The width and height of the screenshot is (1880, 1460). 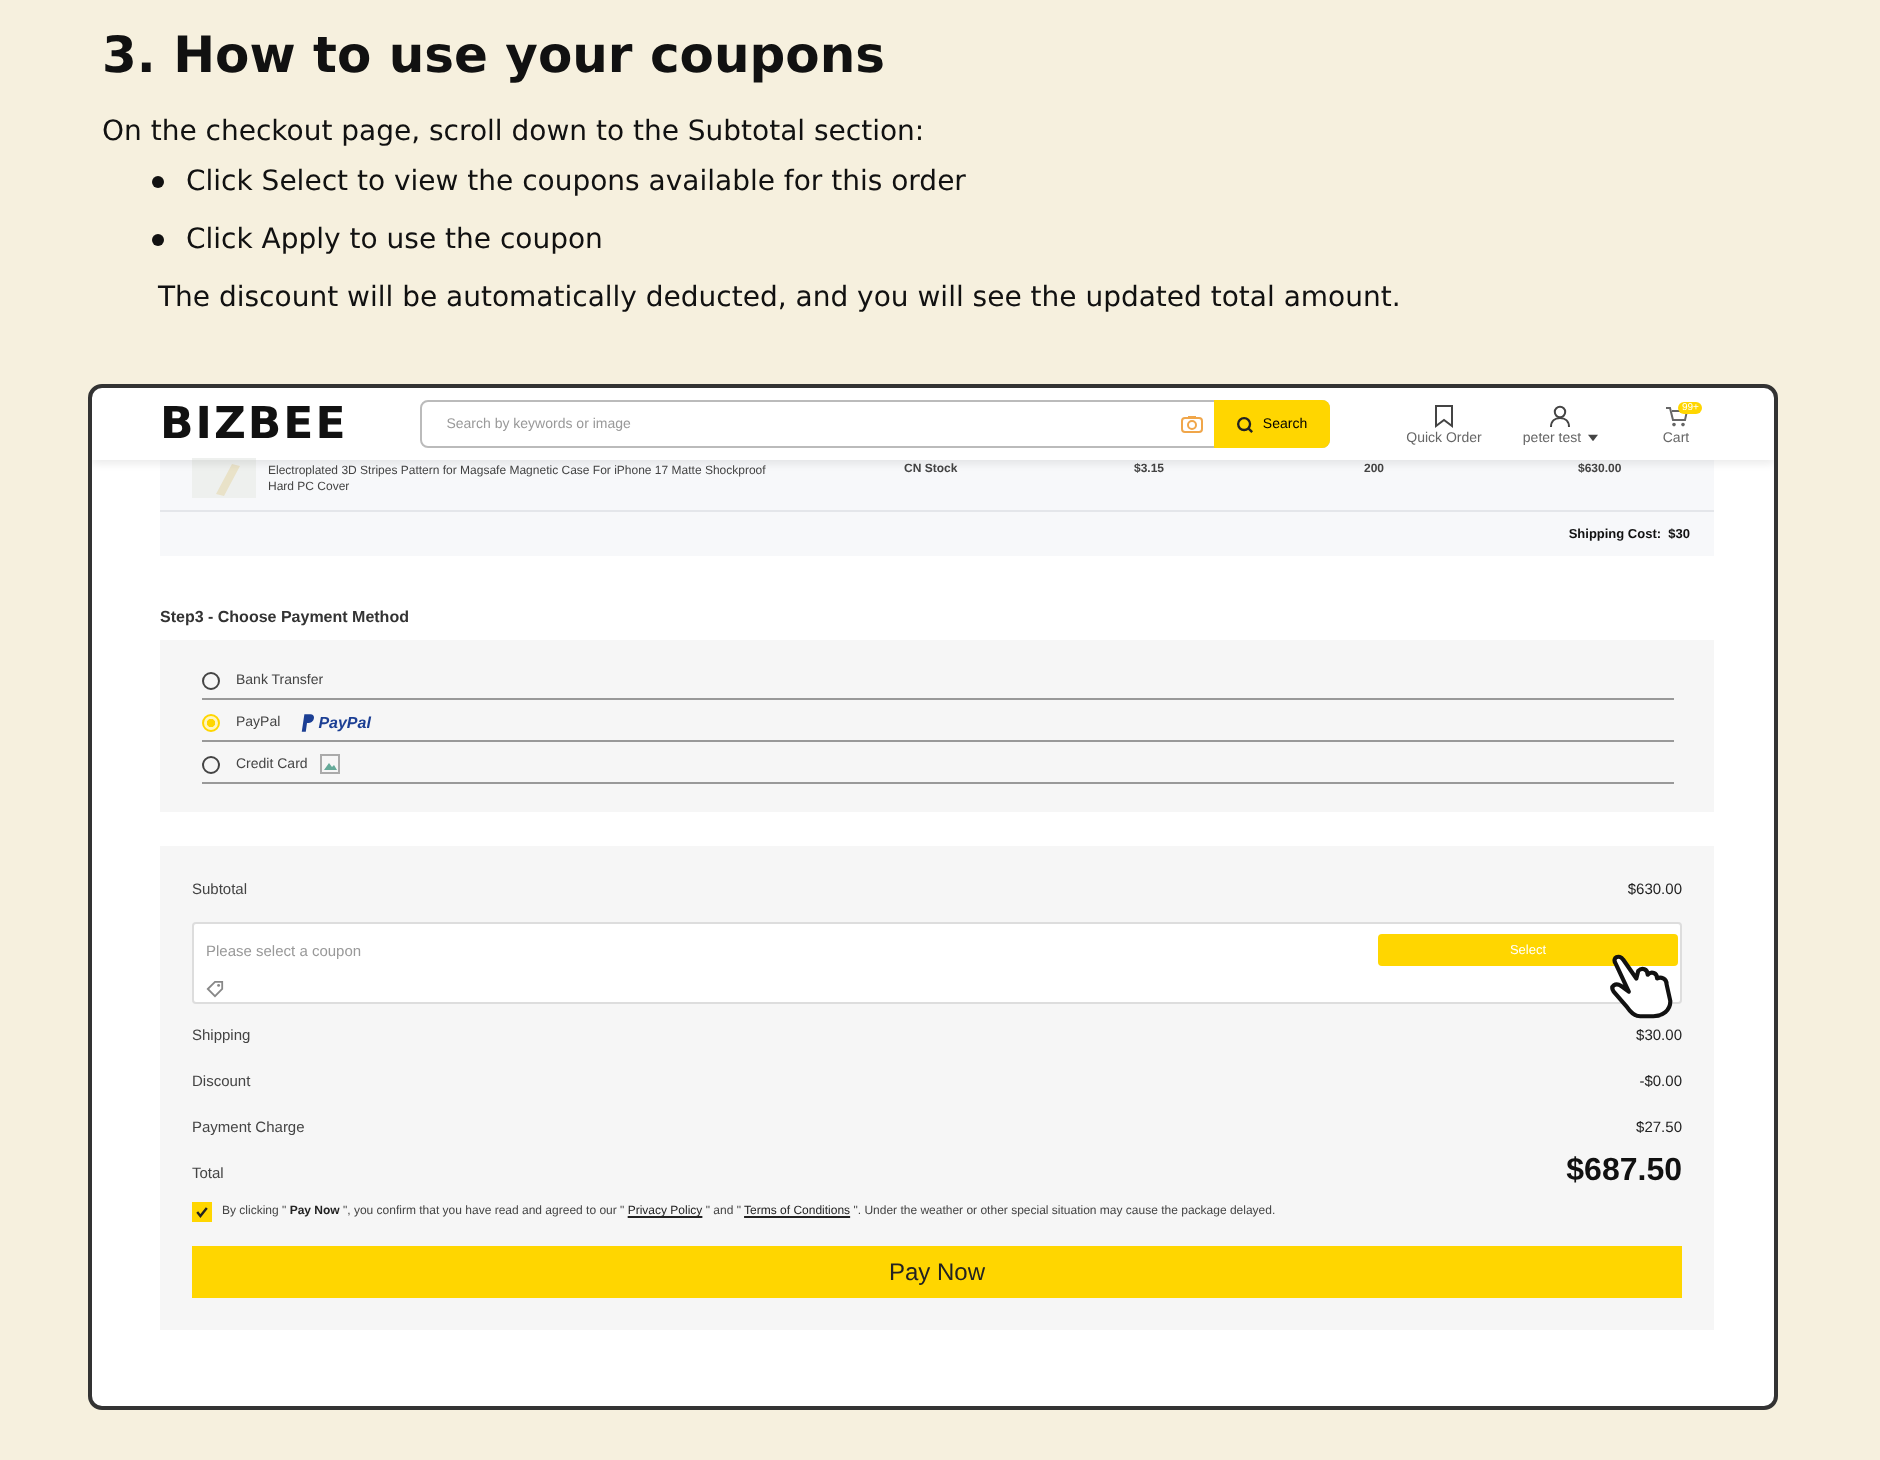 I want to click on search-icon, so click(x=1245, y=424).